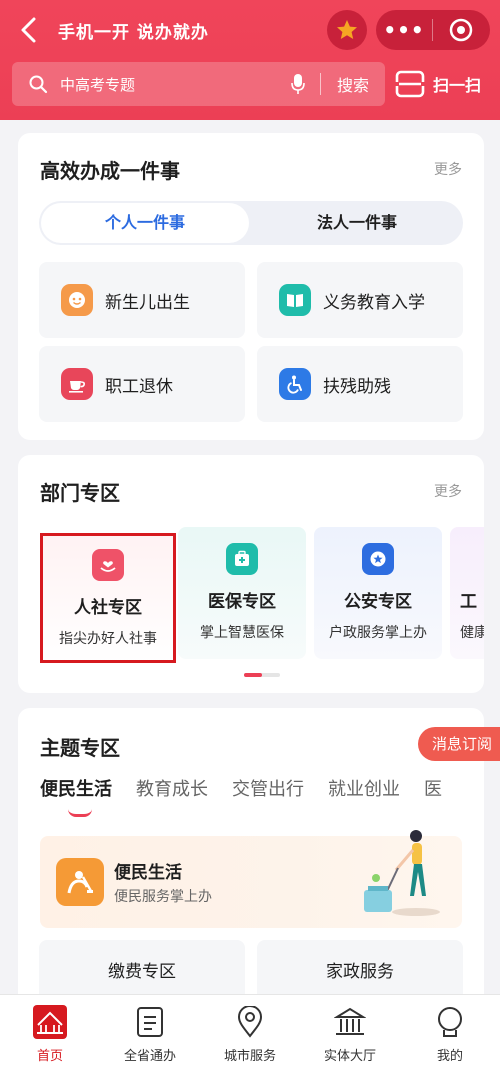  I want to click on tab-personal: 个人一件事, so click(145, 223).